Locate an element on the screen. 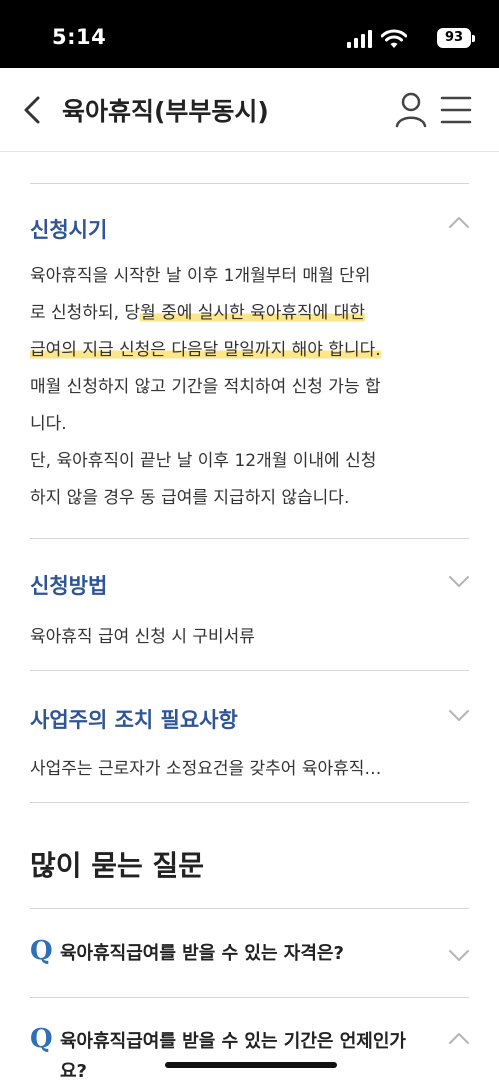  user-button is located at coordinates (411, 110).